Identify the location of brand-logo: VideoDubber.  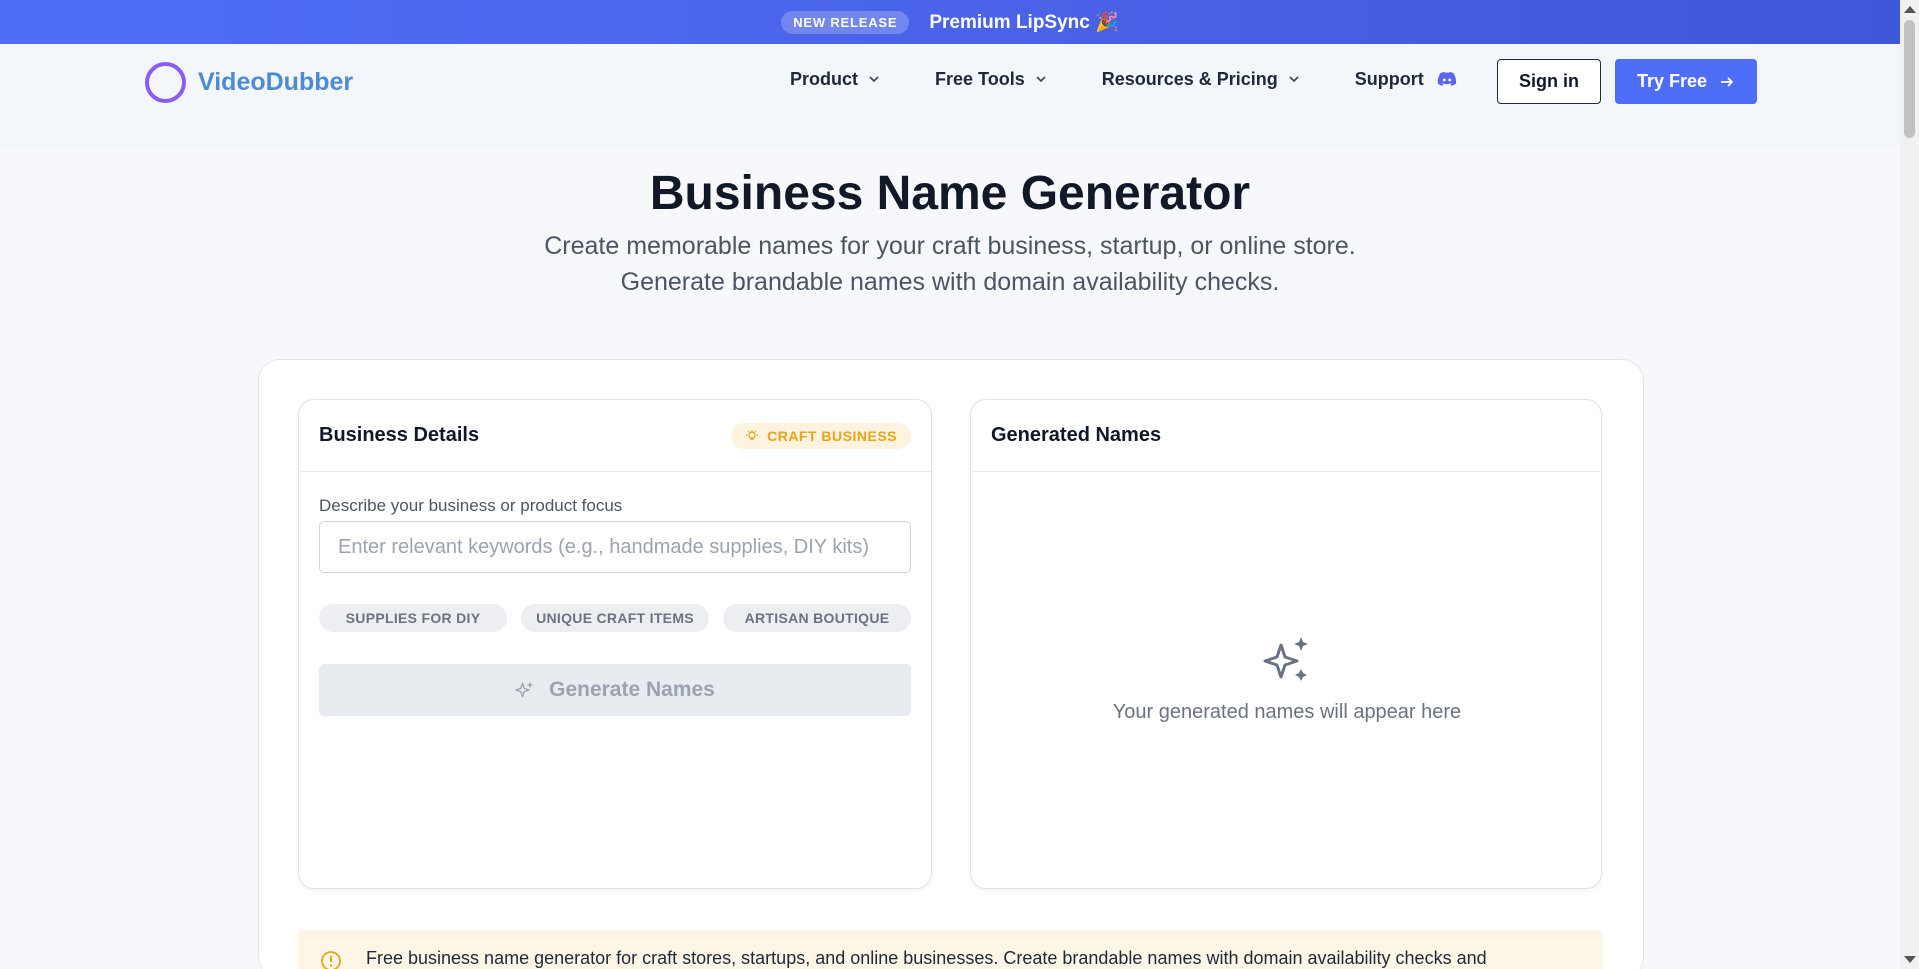
(249, 82).